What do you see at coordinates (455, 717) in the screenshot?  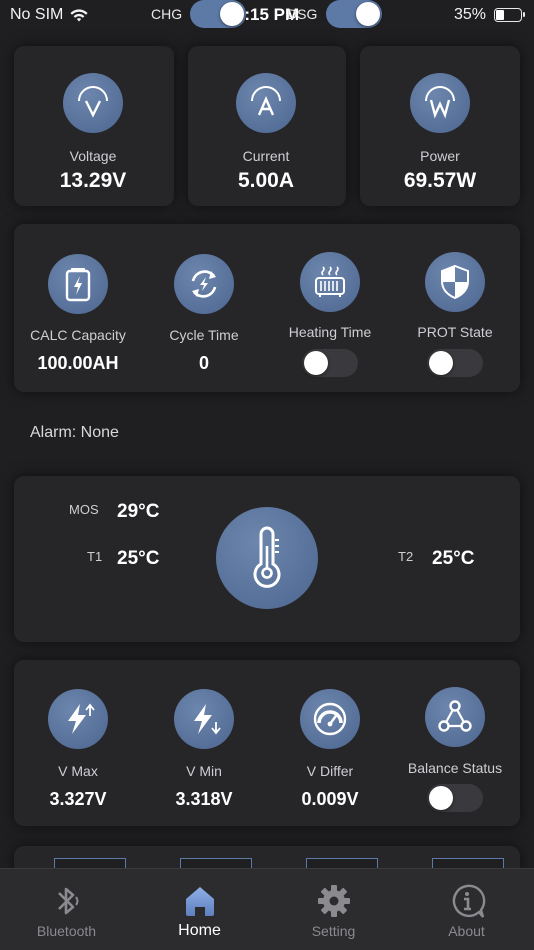 I see `balance-icon` at bounding box center [455, 717].